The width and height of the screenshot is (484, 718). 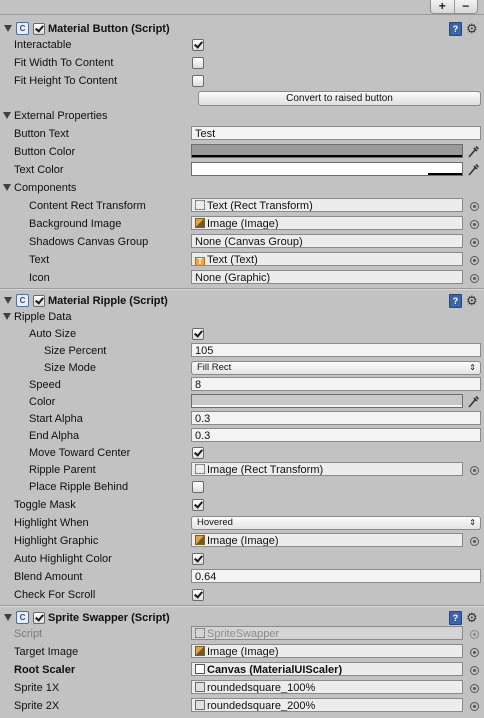 What do you see at coordinates (327, 151) in the screenshot?
I see `button-color-swatch` at bounding box center [327, 151].